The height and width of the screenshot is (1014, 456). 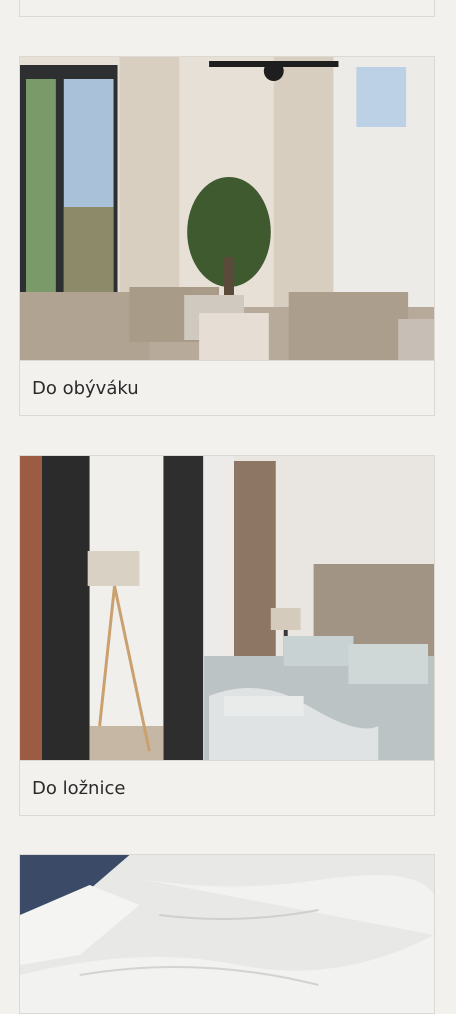 I want to click on bedding-photo, so click(x=227, y=934).